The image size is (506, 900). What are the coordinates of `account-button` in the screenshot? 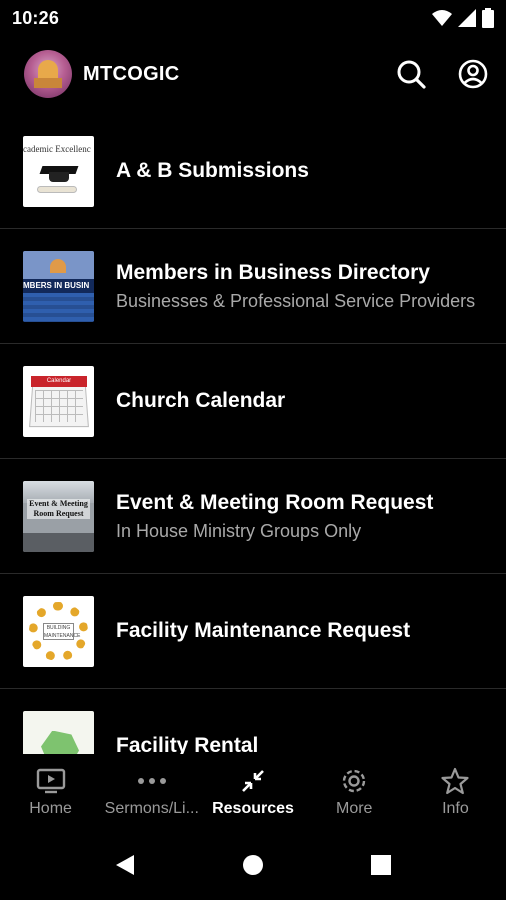 It's located at (473, 74).